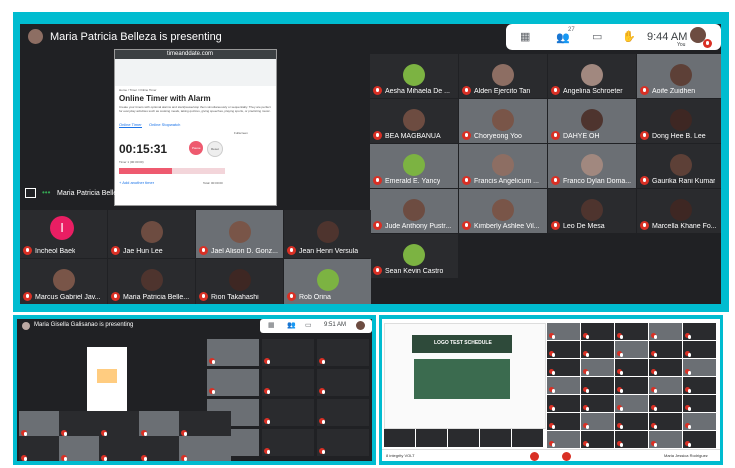 Image resolution: width=735 pixels, height=468 pixels. I want to click on participant-tile: Dong Hee B. Lee, so click(679, 121).